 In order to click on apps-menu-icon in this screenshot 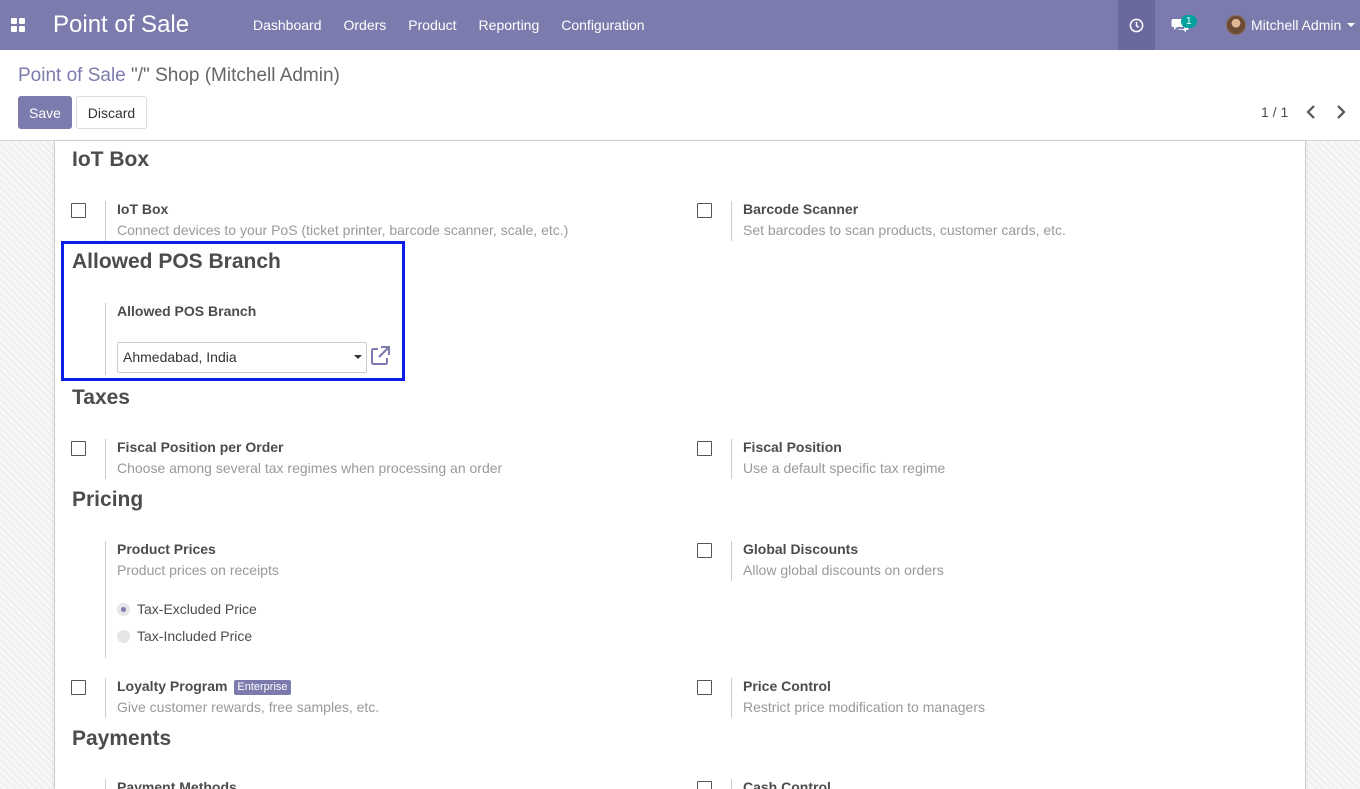, I will do `click(18, 25)`.